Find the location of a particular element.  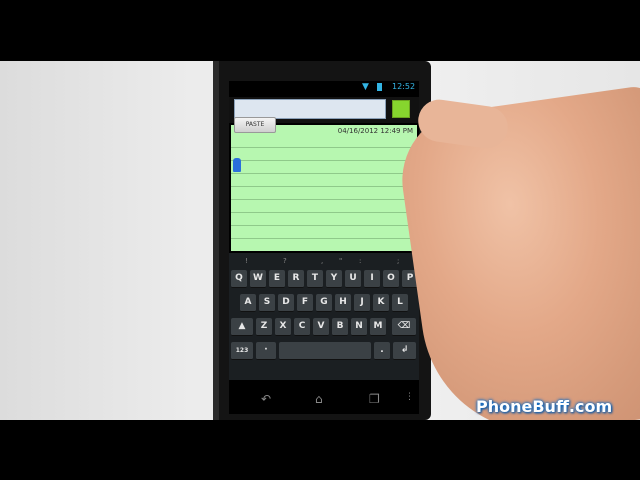

keyboard-symbol-row: ! ? , " : ; is located at coordinates (324, 262).